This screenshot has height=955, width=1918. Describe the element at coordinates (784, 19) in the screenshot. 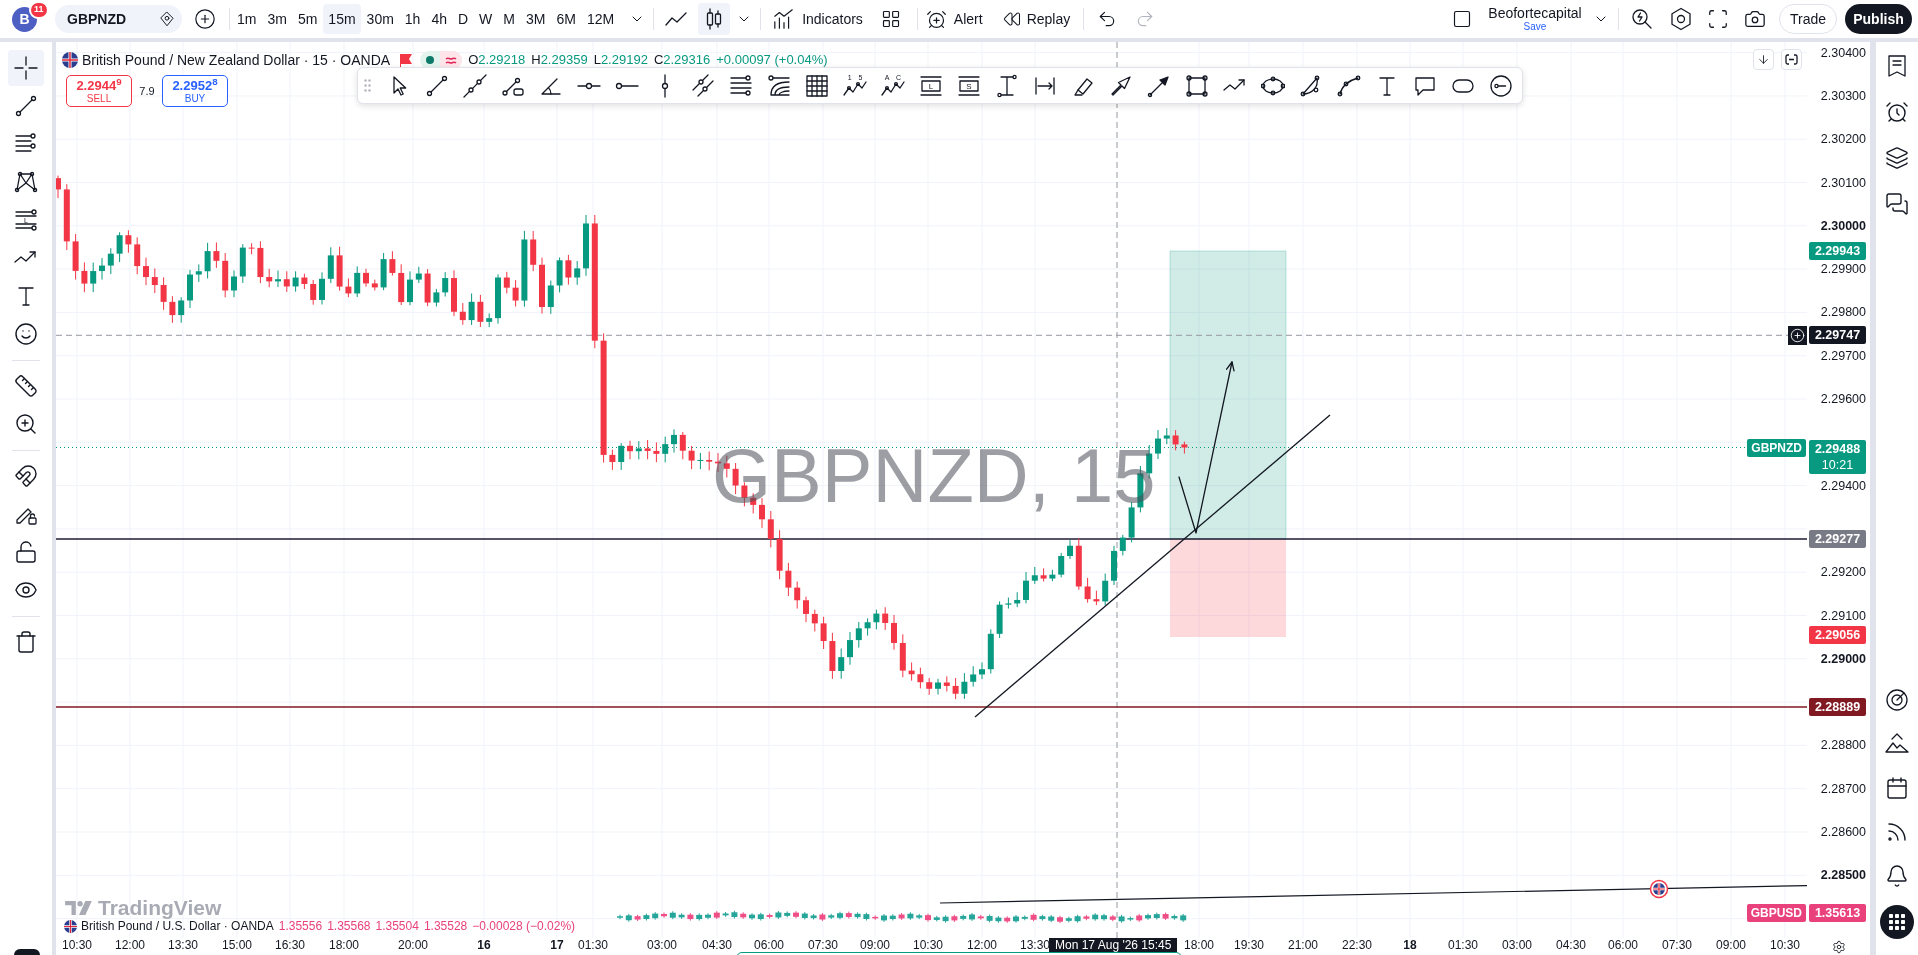

I see `indicators-icon` at that location.